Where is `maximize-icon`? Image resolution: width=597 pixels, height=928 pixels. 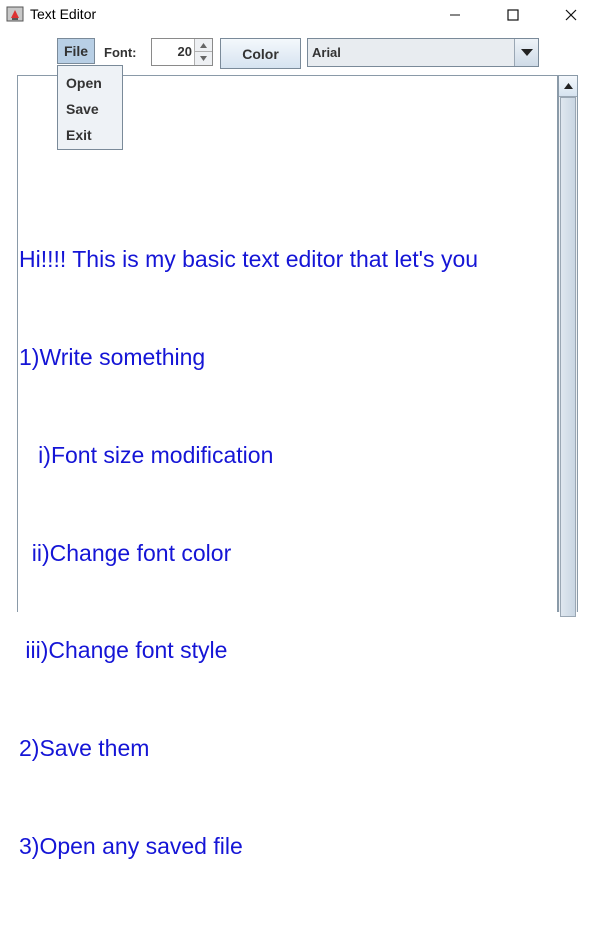 maximize-icon is located at coordinates (513, 15).